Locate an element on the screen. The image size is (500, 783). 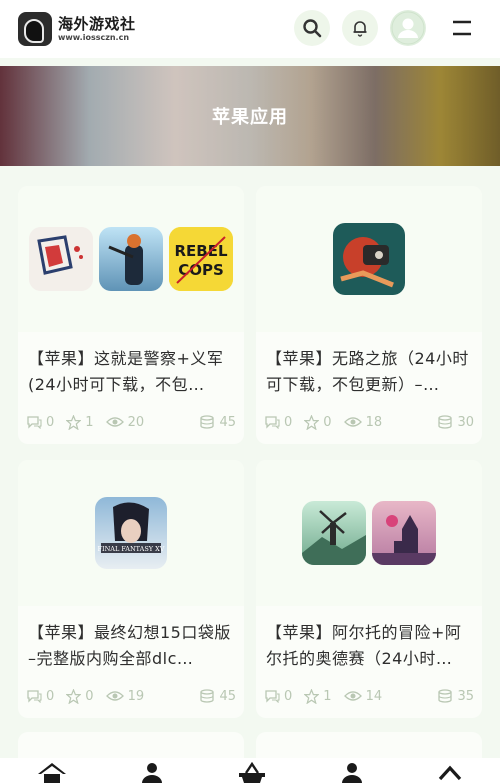
notification-button is located at coordinates (360, 28).